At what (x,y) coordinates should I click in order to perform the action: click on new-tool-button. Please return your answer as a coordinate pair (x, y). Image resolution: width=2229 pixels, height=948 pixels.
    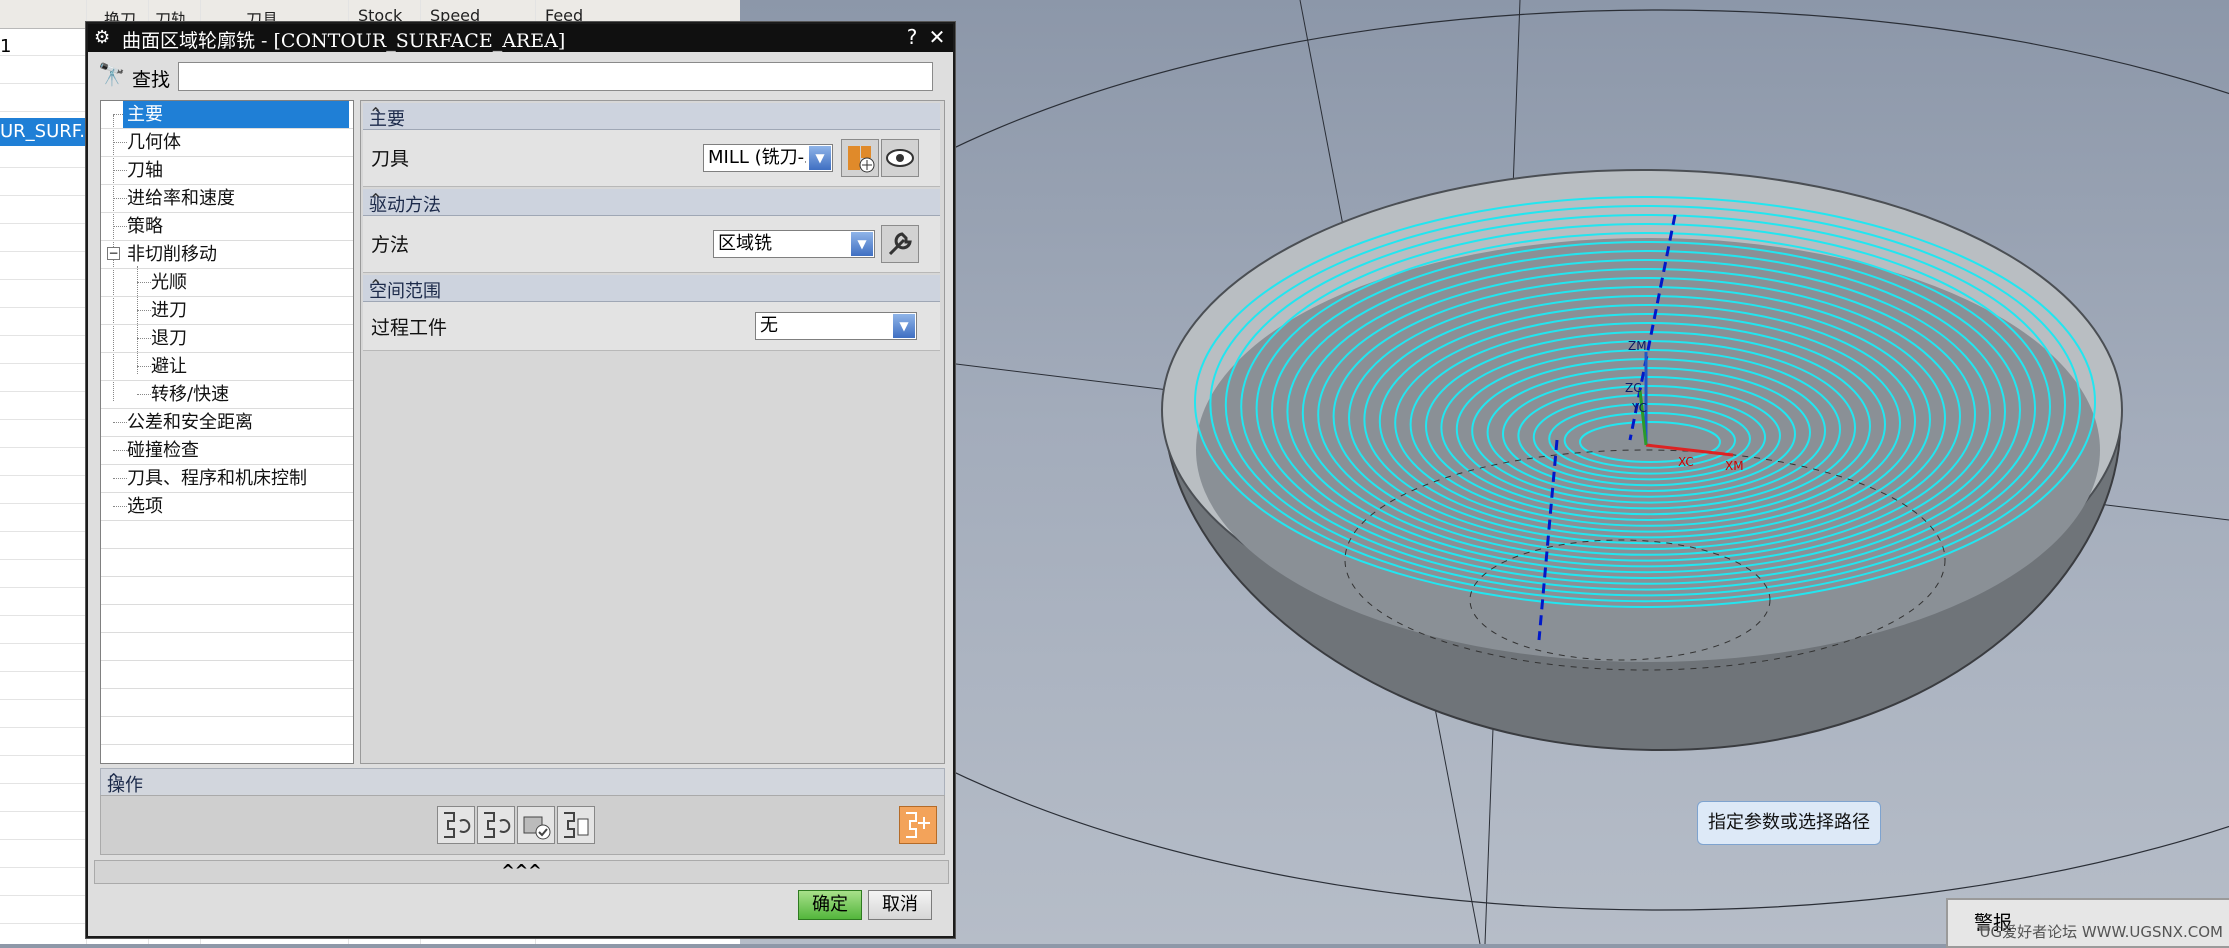
    Looking at the image, I should click on (860, 158).